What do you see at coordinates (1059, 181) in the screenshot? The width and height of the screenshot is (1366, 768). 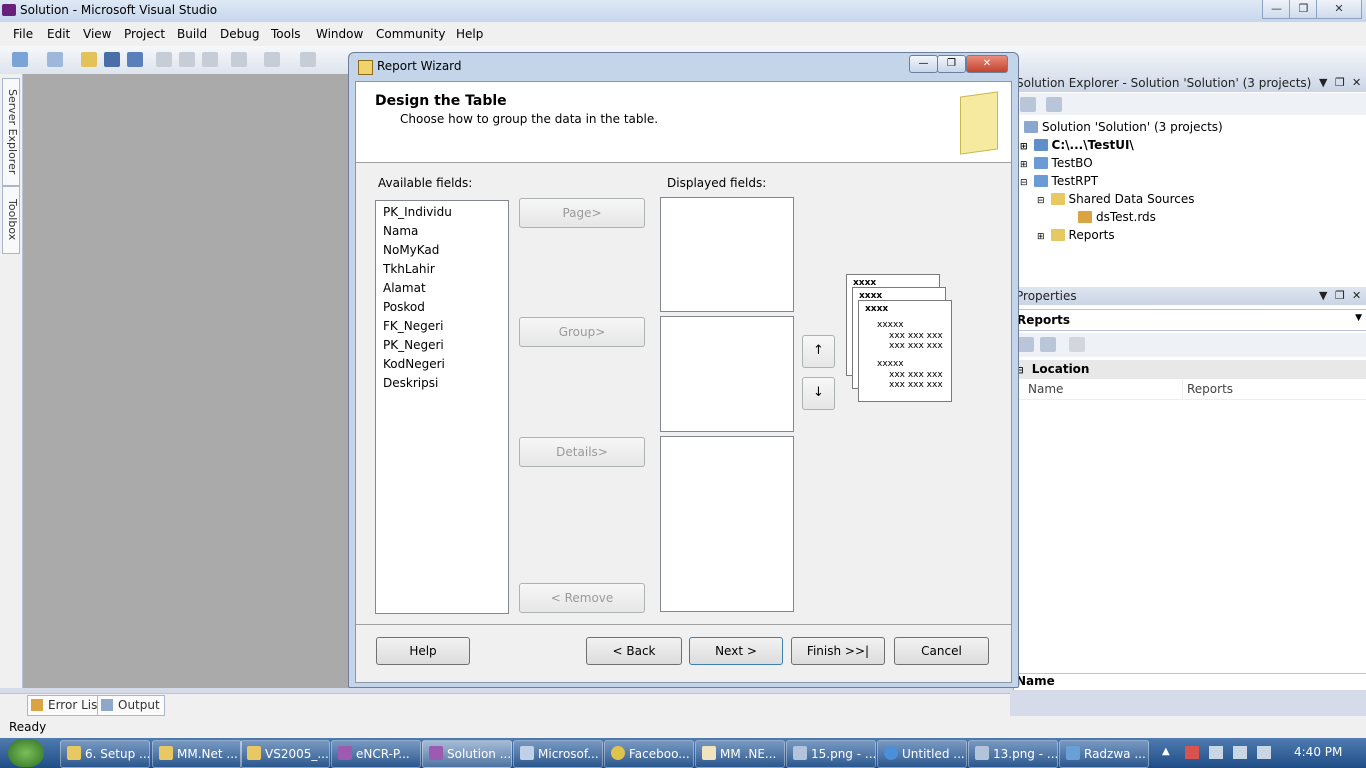 I see `tree-item-testrpt: ⊟ TestRPT` at bounding box center [1059, 181].